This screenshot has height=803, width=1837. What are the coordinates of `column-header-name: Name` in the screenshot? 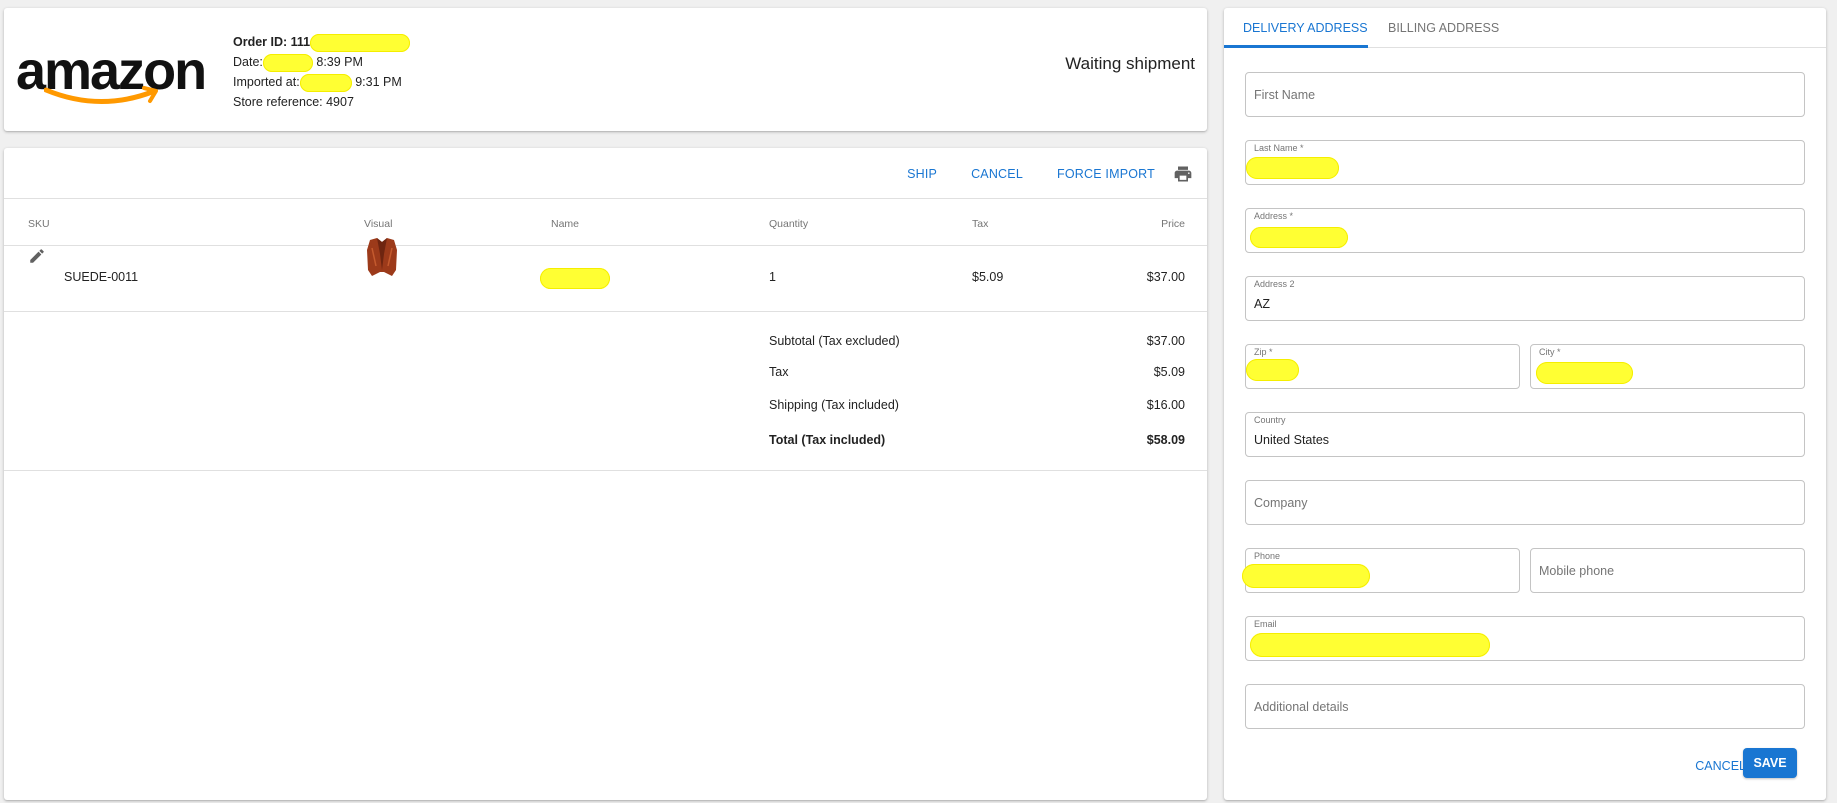 It's located at (565, 224).